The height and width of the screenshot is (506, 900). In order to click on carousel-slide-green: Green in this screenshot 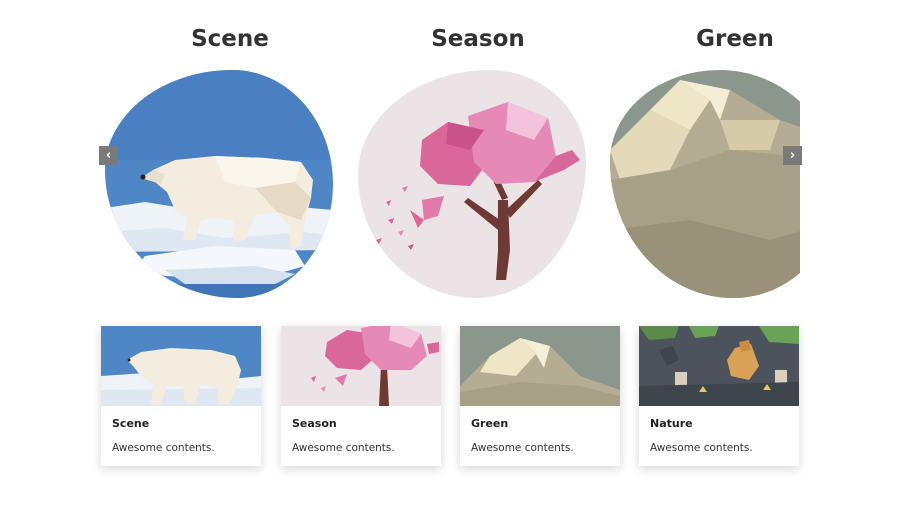, I will do `click(705, 155)`.